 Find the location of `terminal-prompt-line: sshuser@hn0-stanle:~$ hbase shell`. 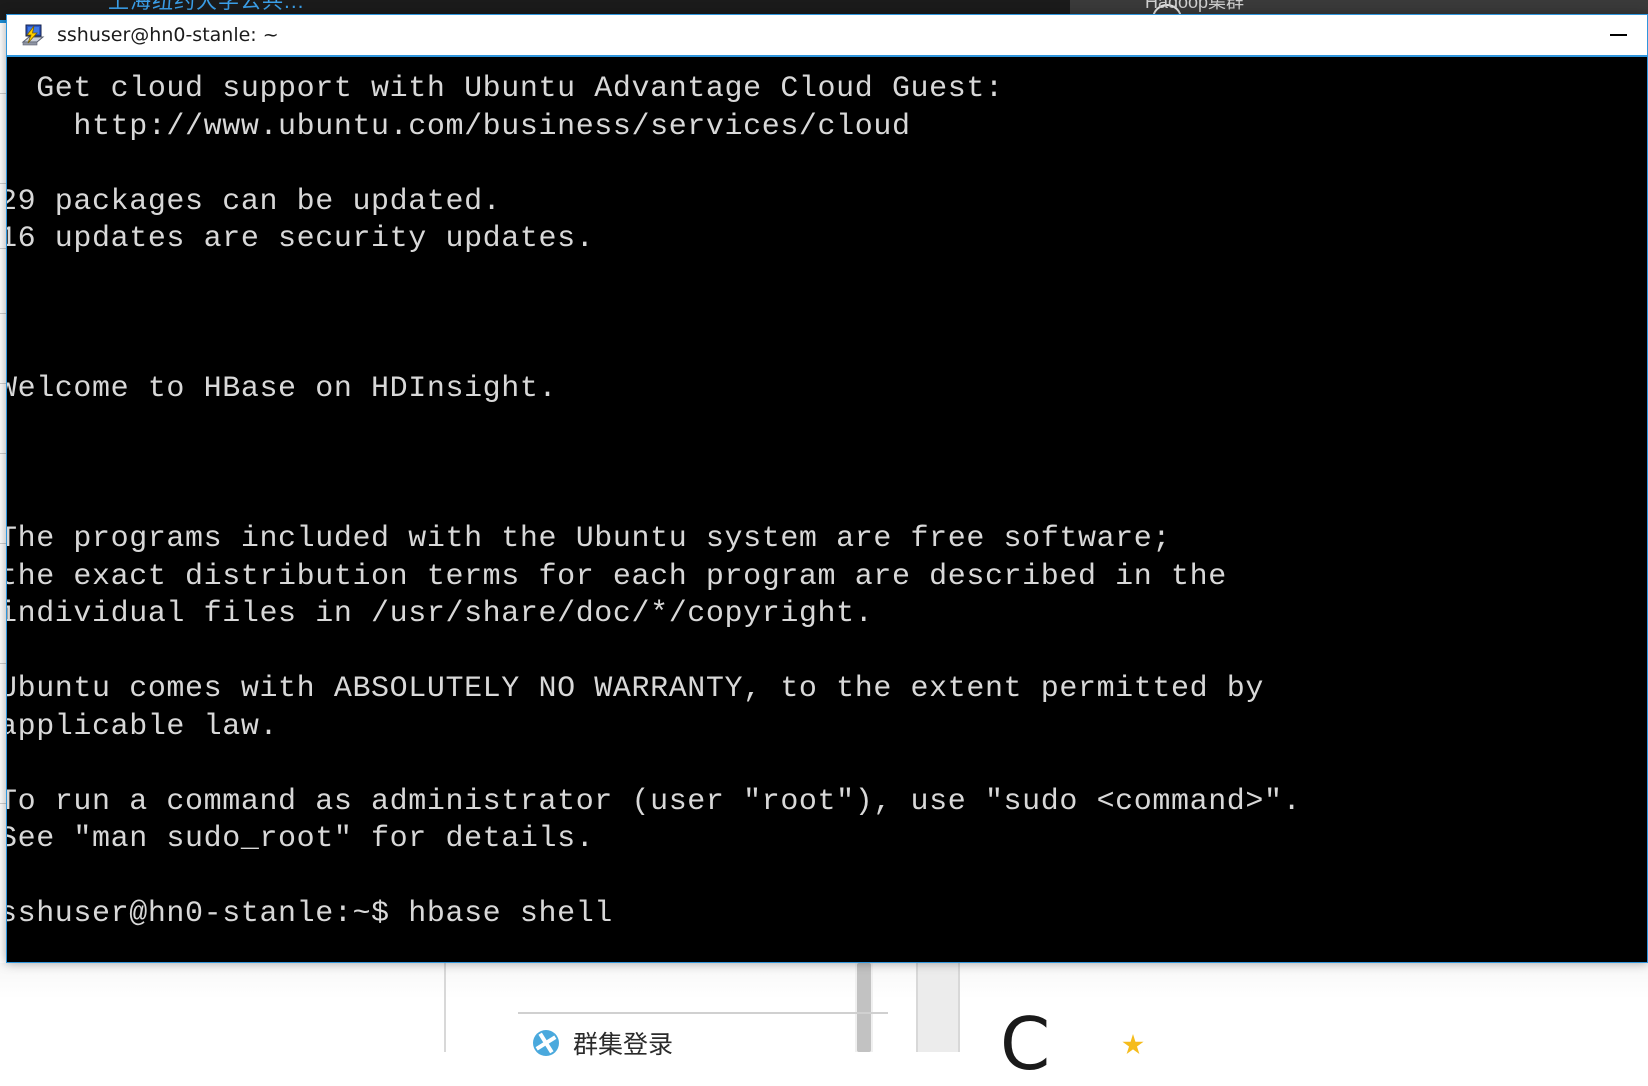

terminal-prompt-line: sshuser@hn0-stanle:~$ hbase shell is located at coordinates (310, 914).